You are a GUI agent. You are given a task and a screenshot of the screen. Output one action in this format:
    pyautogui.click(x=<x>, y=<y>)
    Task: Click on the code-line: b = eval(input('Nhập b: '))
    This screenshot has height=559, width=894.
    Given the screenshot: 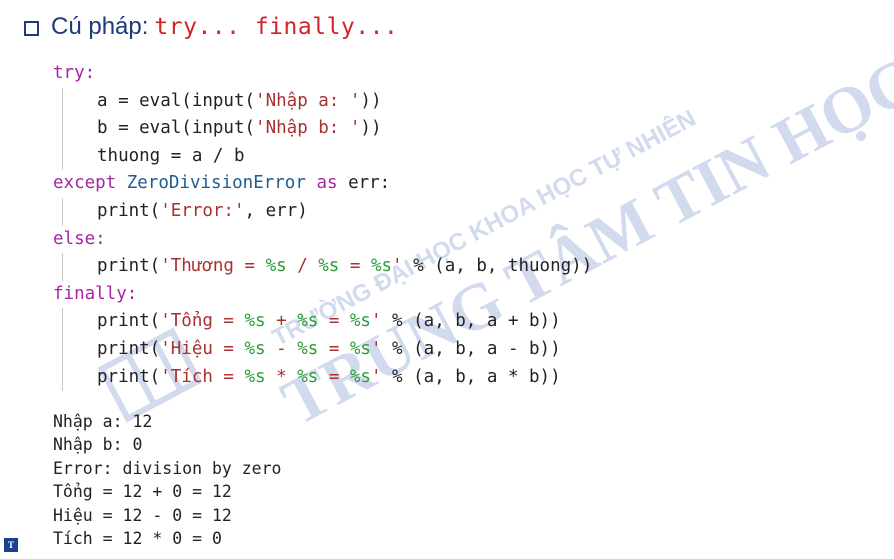 What is the action you would take?
    pyautogui.click(x=322, y=129)
    